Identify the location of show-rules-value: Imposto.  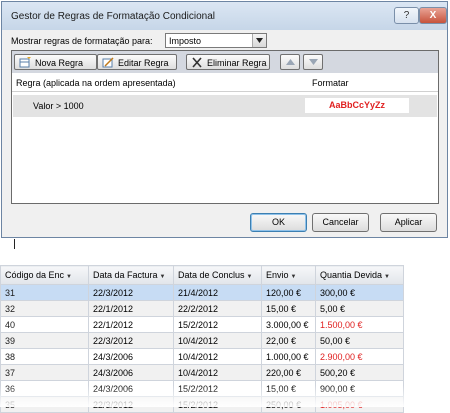
(185, 41).